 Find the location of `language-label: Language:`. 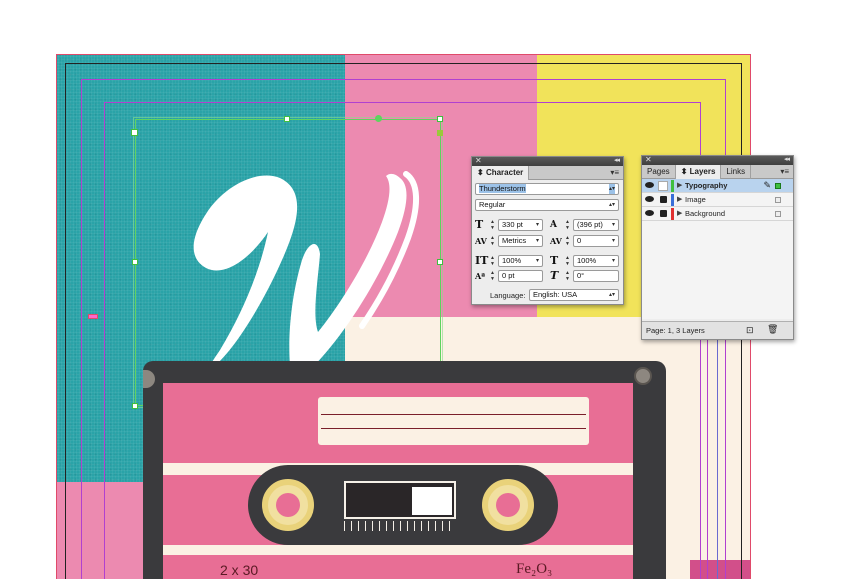

language-label: Language: is located at coordinates (508, 295).